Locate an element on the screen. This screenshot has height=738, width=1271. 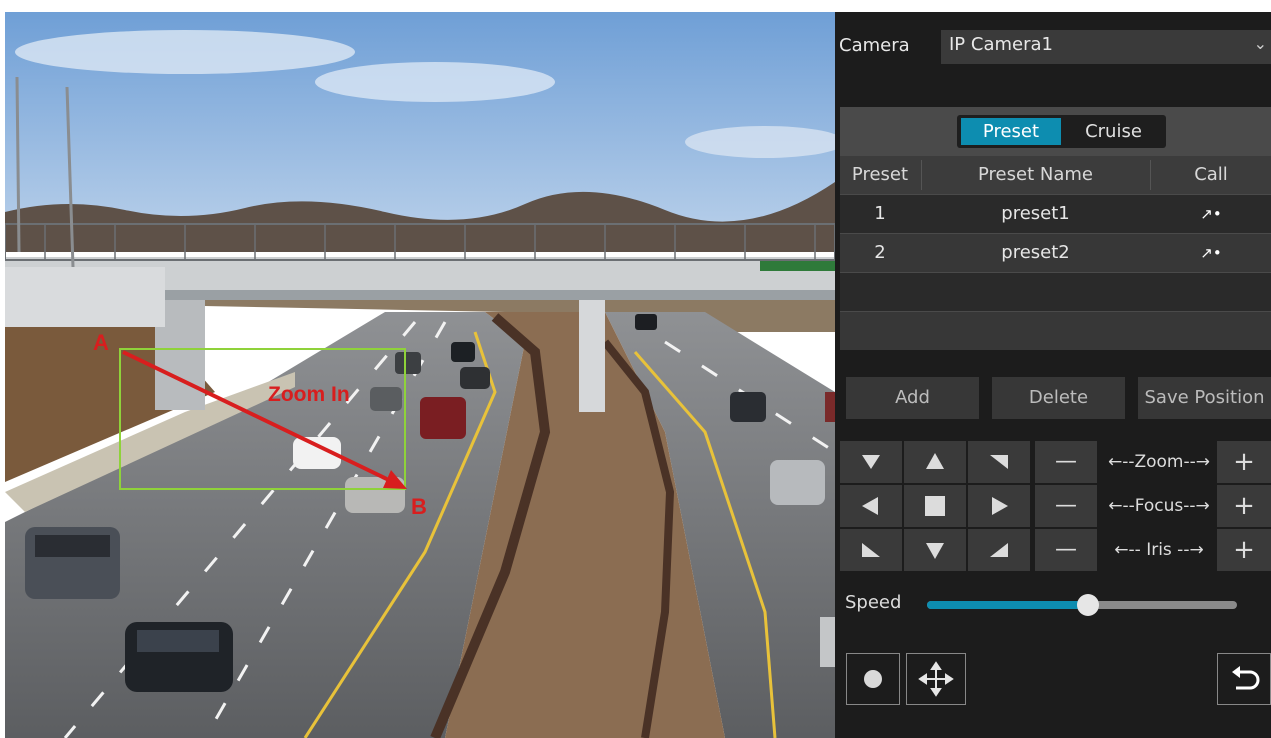
preset-number: 1 is located at coordinates (880, 213).